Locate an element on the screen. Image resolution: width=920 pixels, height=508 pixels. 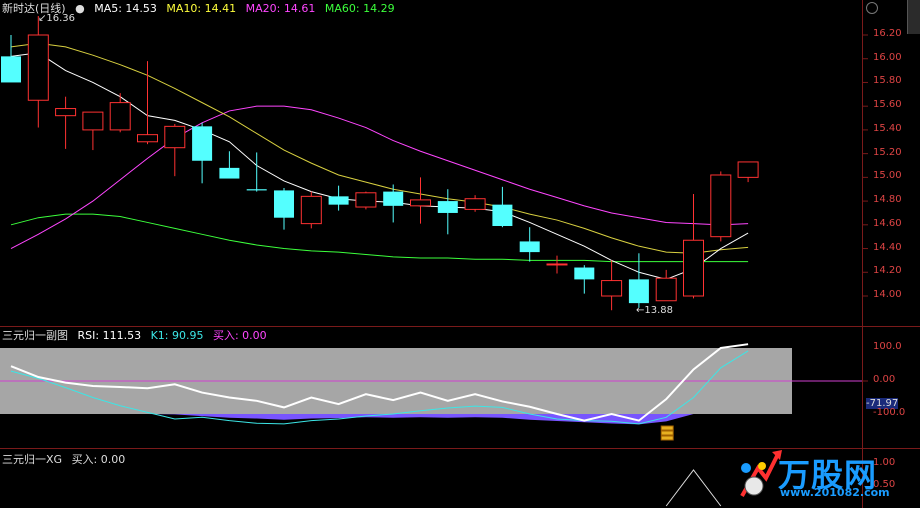
ma60-line is located at coordinates (379, 238).